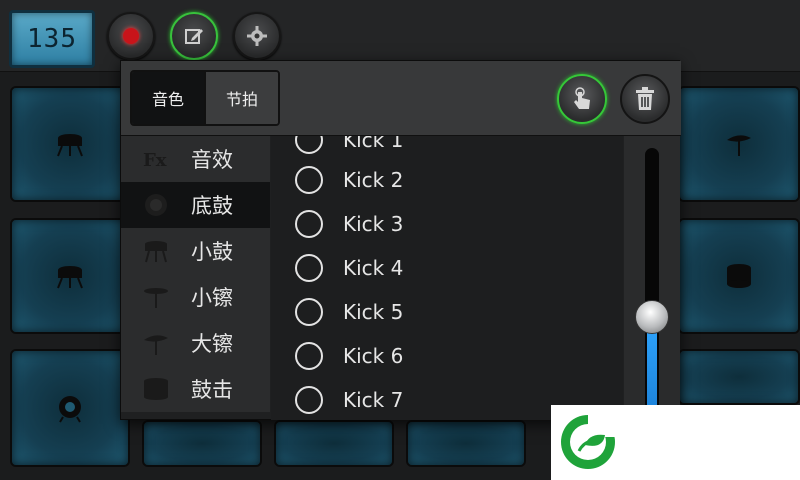  I want to click on category-item-snare: 小鼓, so click(195, 251).